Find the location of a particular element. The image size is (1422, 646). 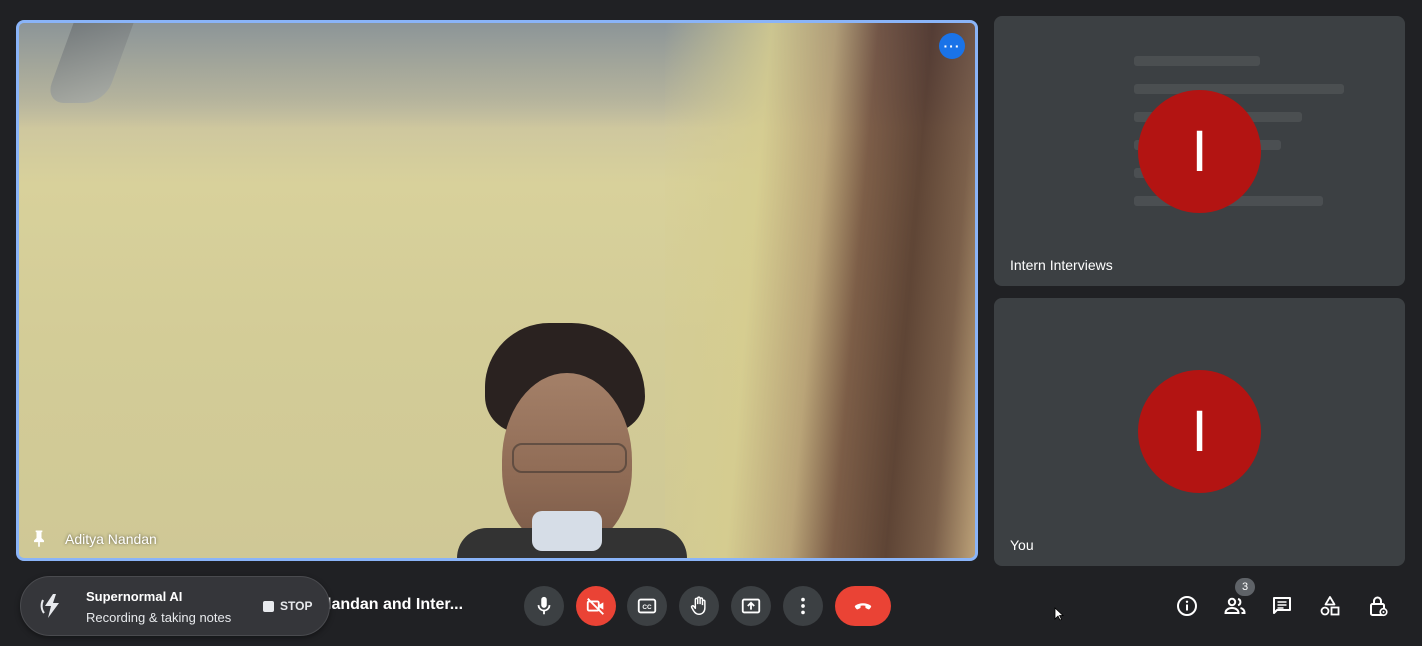

leave-call-button is located at coordinates (863, 606).